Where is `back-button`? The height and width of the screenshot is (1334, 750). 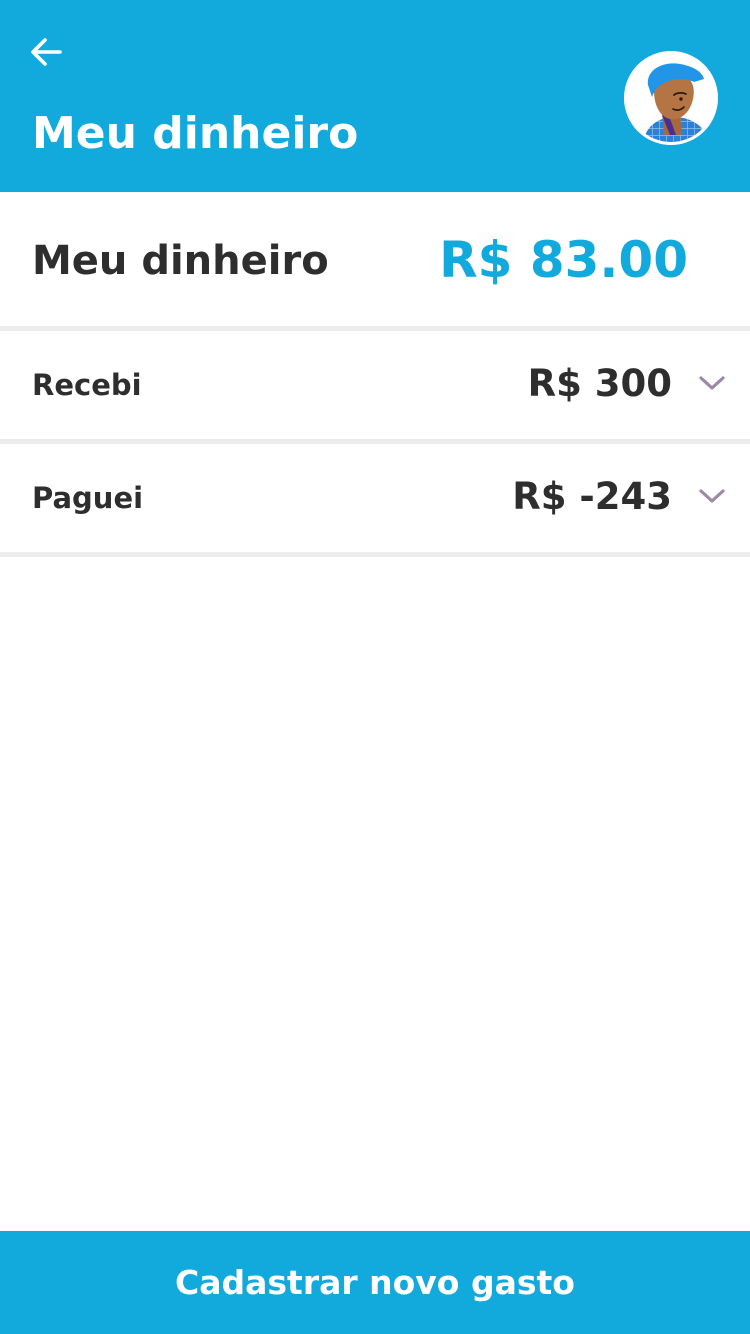 back-button is located at coordinates (46, 52).